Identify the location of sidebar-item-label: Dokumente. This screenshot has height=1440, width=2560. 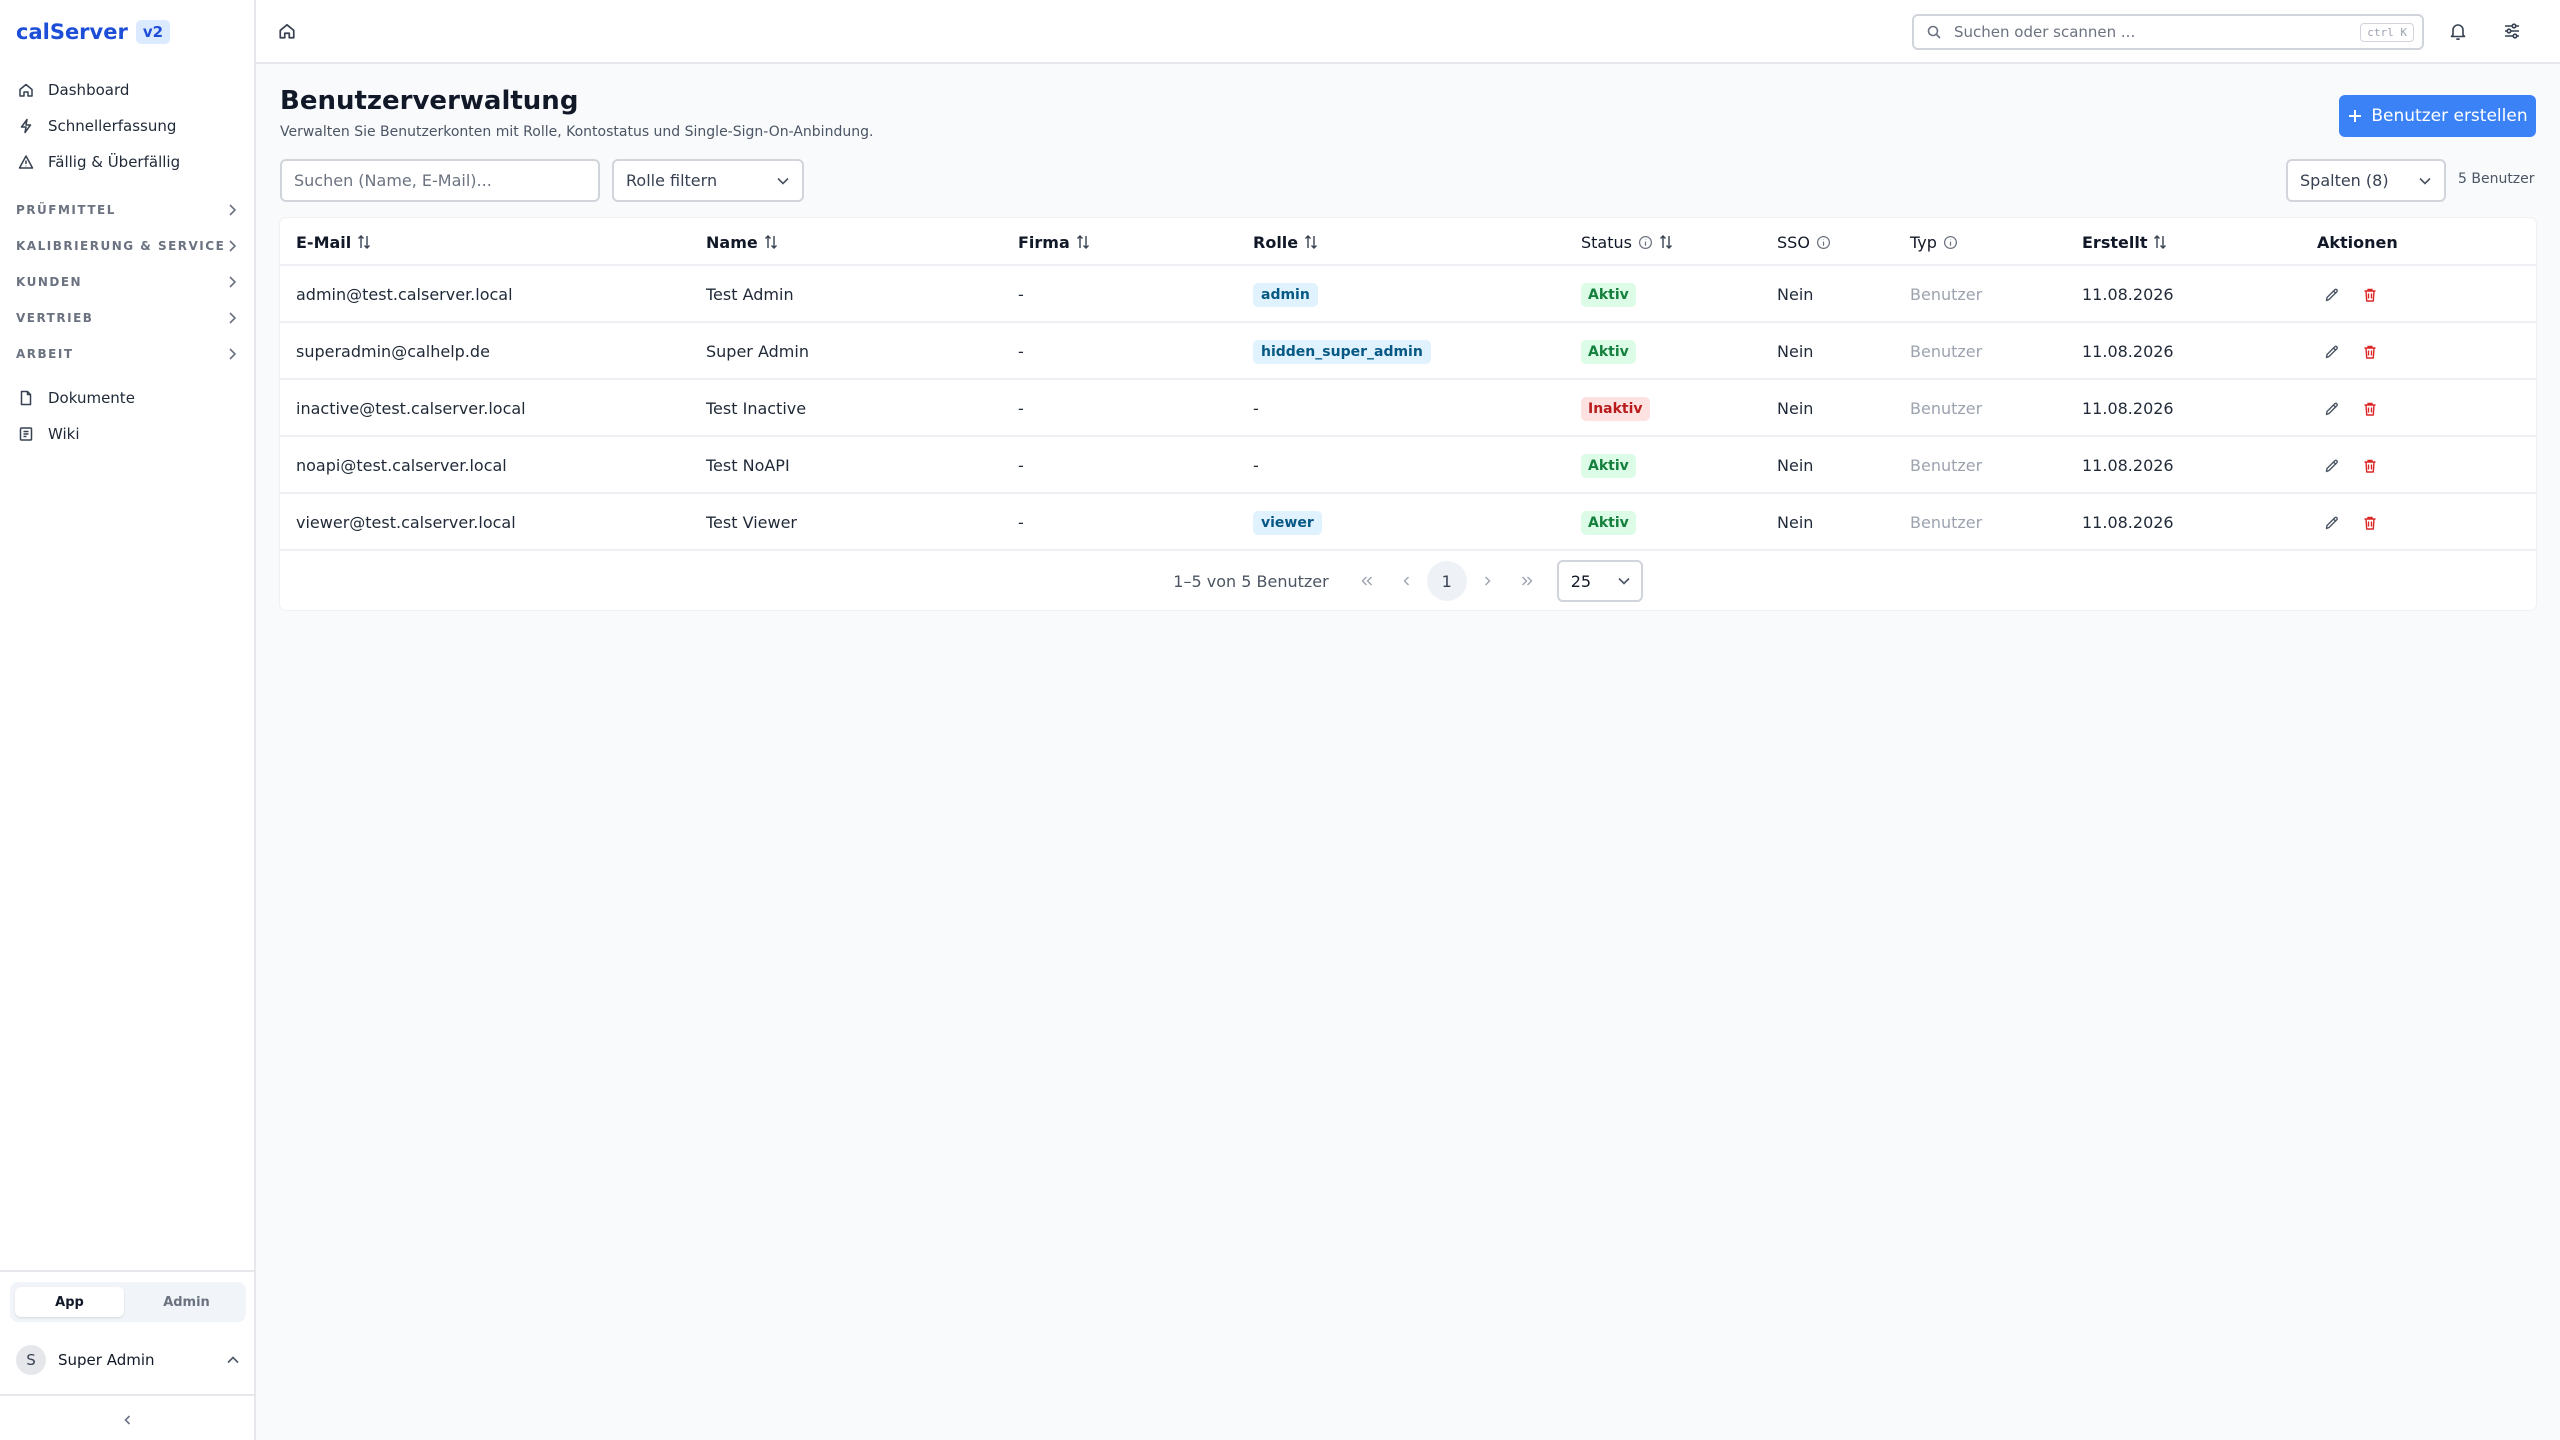
(91, 398).